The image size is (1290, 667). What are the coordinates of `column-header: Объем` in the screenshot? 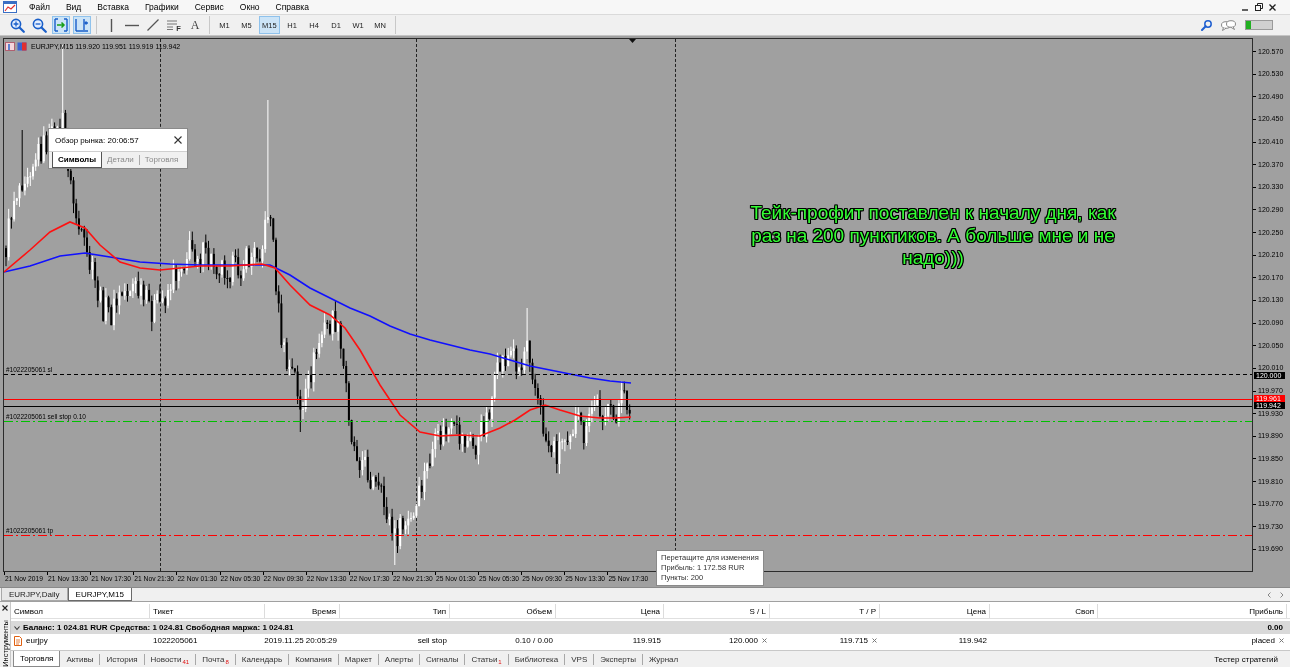 It's located at (503, 611).